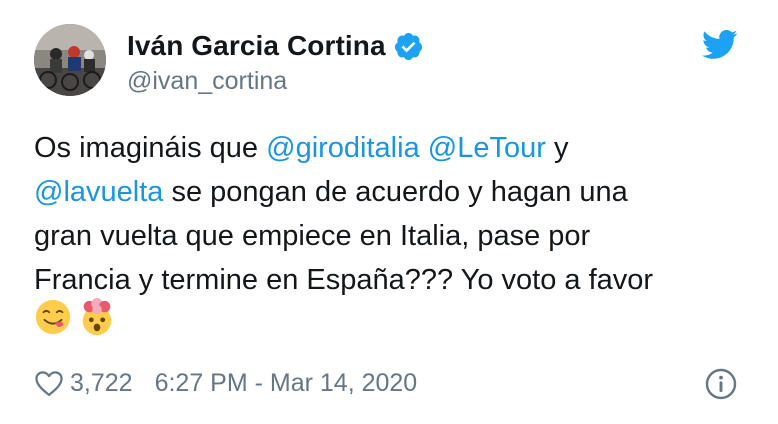 Image resolution: width=778 pixels, height=424 pixels. Describe the element at coordinates (424, 148) in the screenshot. I see `tweet-text-segment` at that location.